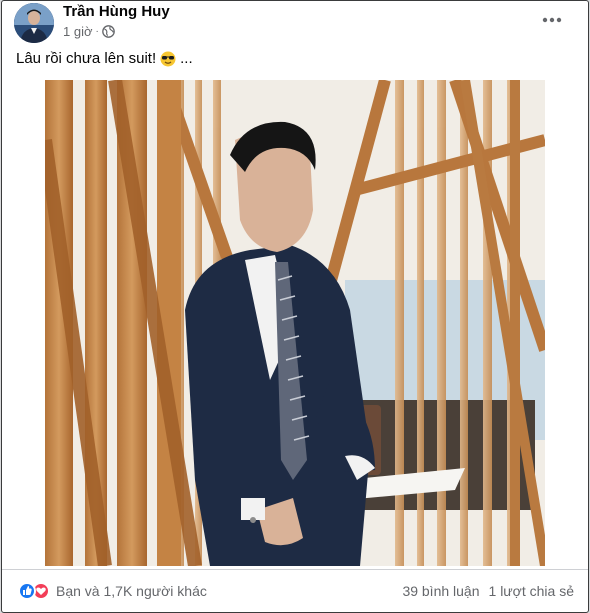 The width and height of the screenshot is (590, 613). I want to click on post-header: Trần Hùng Huy 1 giờ ·, so click(295, 23).